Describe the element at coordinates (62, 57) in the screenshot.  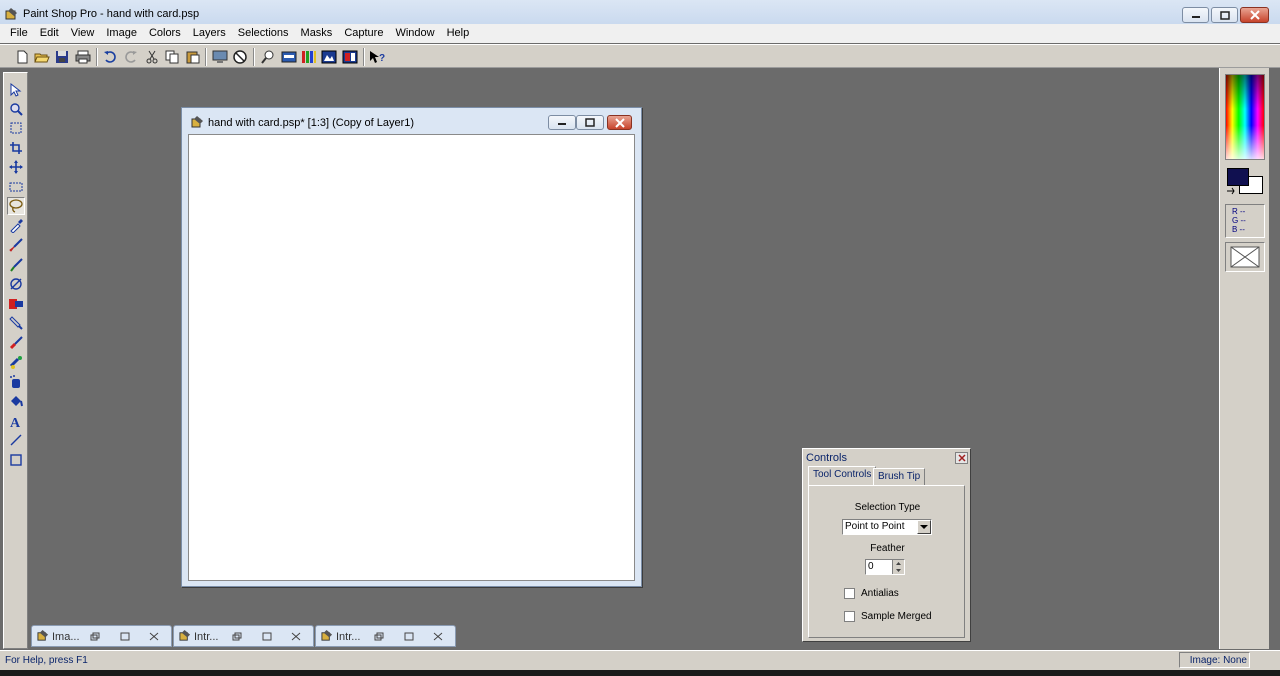
I see `save-button` at that location.